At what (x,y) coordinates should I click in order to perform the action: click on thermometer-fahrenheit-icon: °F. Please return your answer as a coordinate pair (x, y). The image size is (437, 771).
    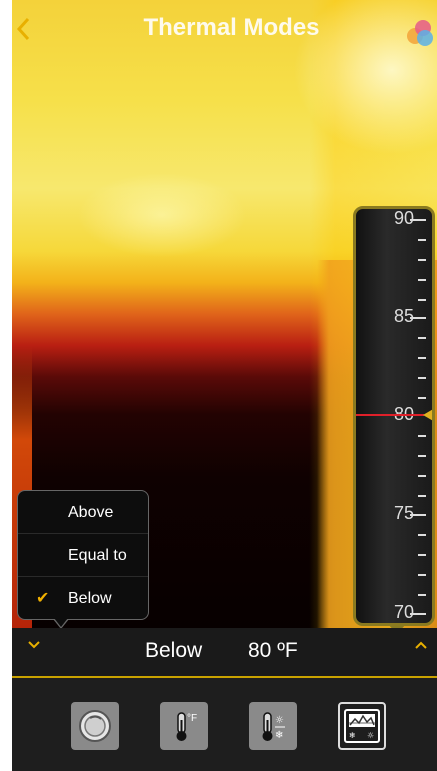
    Looking at the image, I should click on (186, 726).